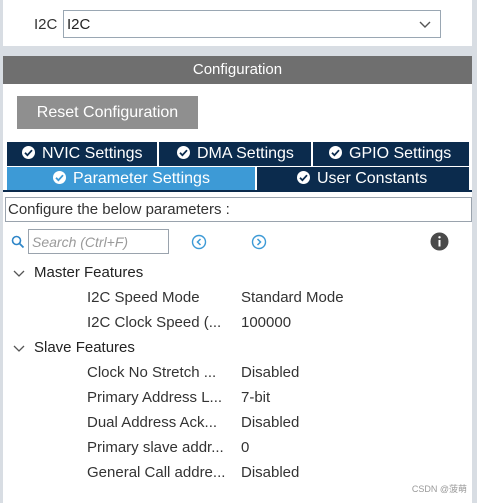 This screenshot has height=503, width=477. What do you see at coordinates (252, 24) in the screenshot?
I see `mode-select: I2C` at bounding box center [252, 24].